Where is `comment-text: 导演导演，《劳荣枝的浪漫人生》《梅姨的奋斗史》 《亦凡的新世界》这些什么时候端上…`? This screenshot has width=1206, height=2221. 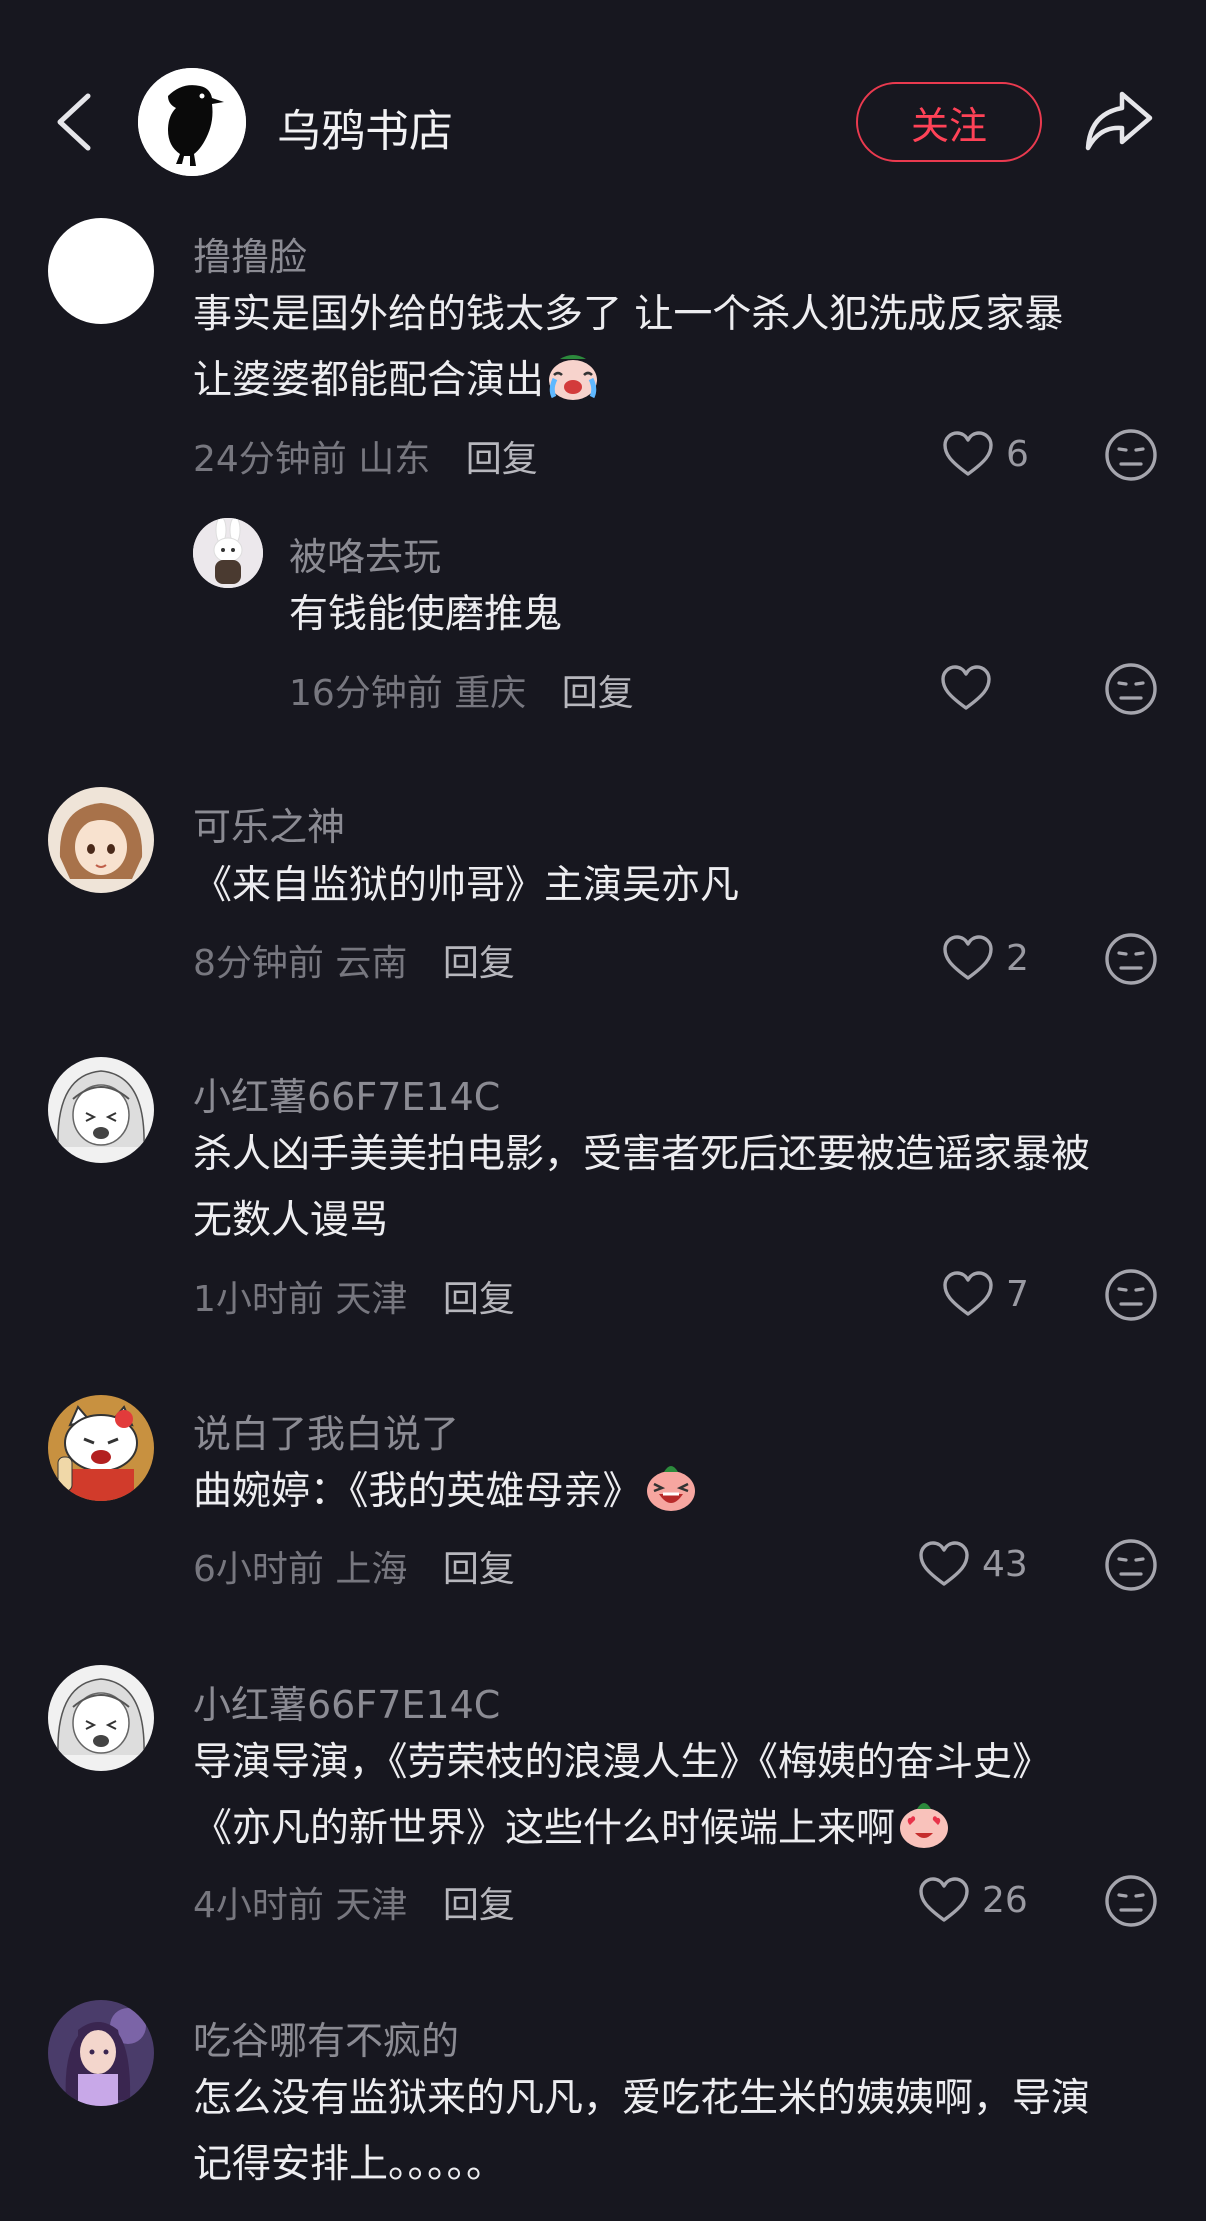 comment-text: 导演导演，《劳荣枝的浪漫人生》《梅姨的奋斗史》 《亦凡的新世界》这些什么时候端上… is located at coordinates (622, 1796).